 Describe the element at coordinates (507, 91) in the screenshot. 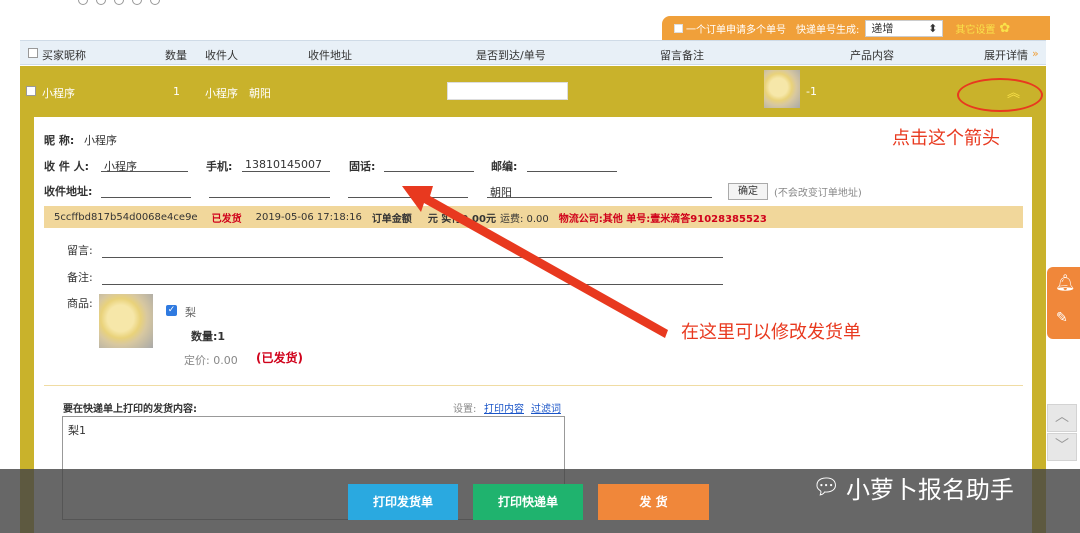

I see `tracking-number-input` at that location.